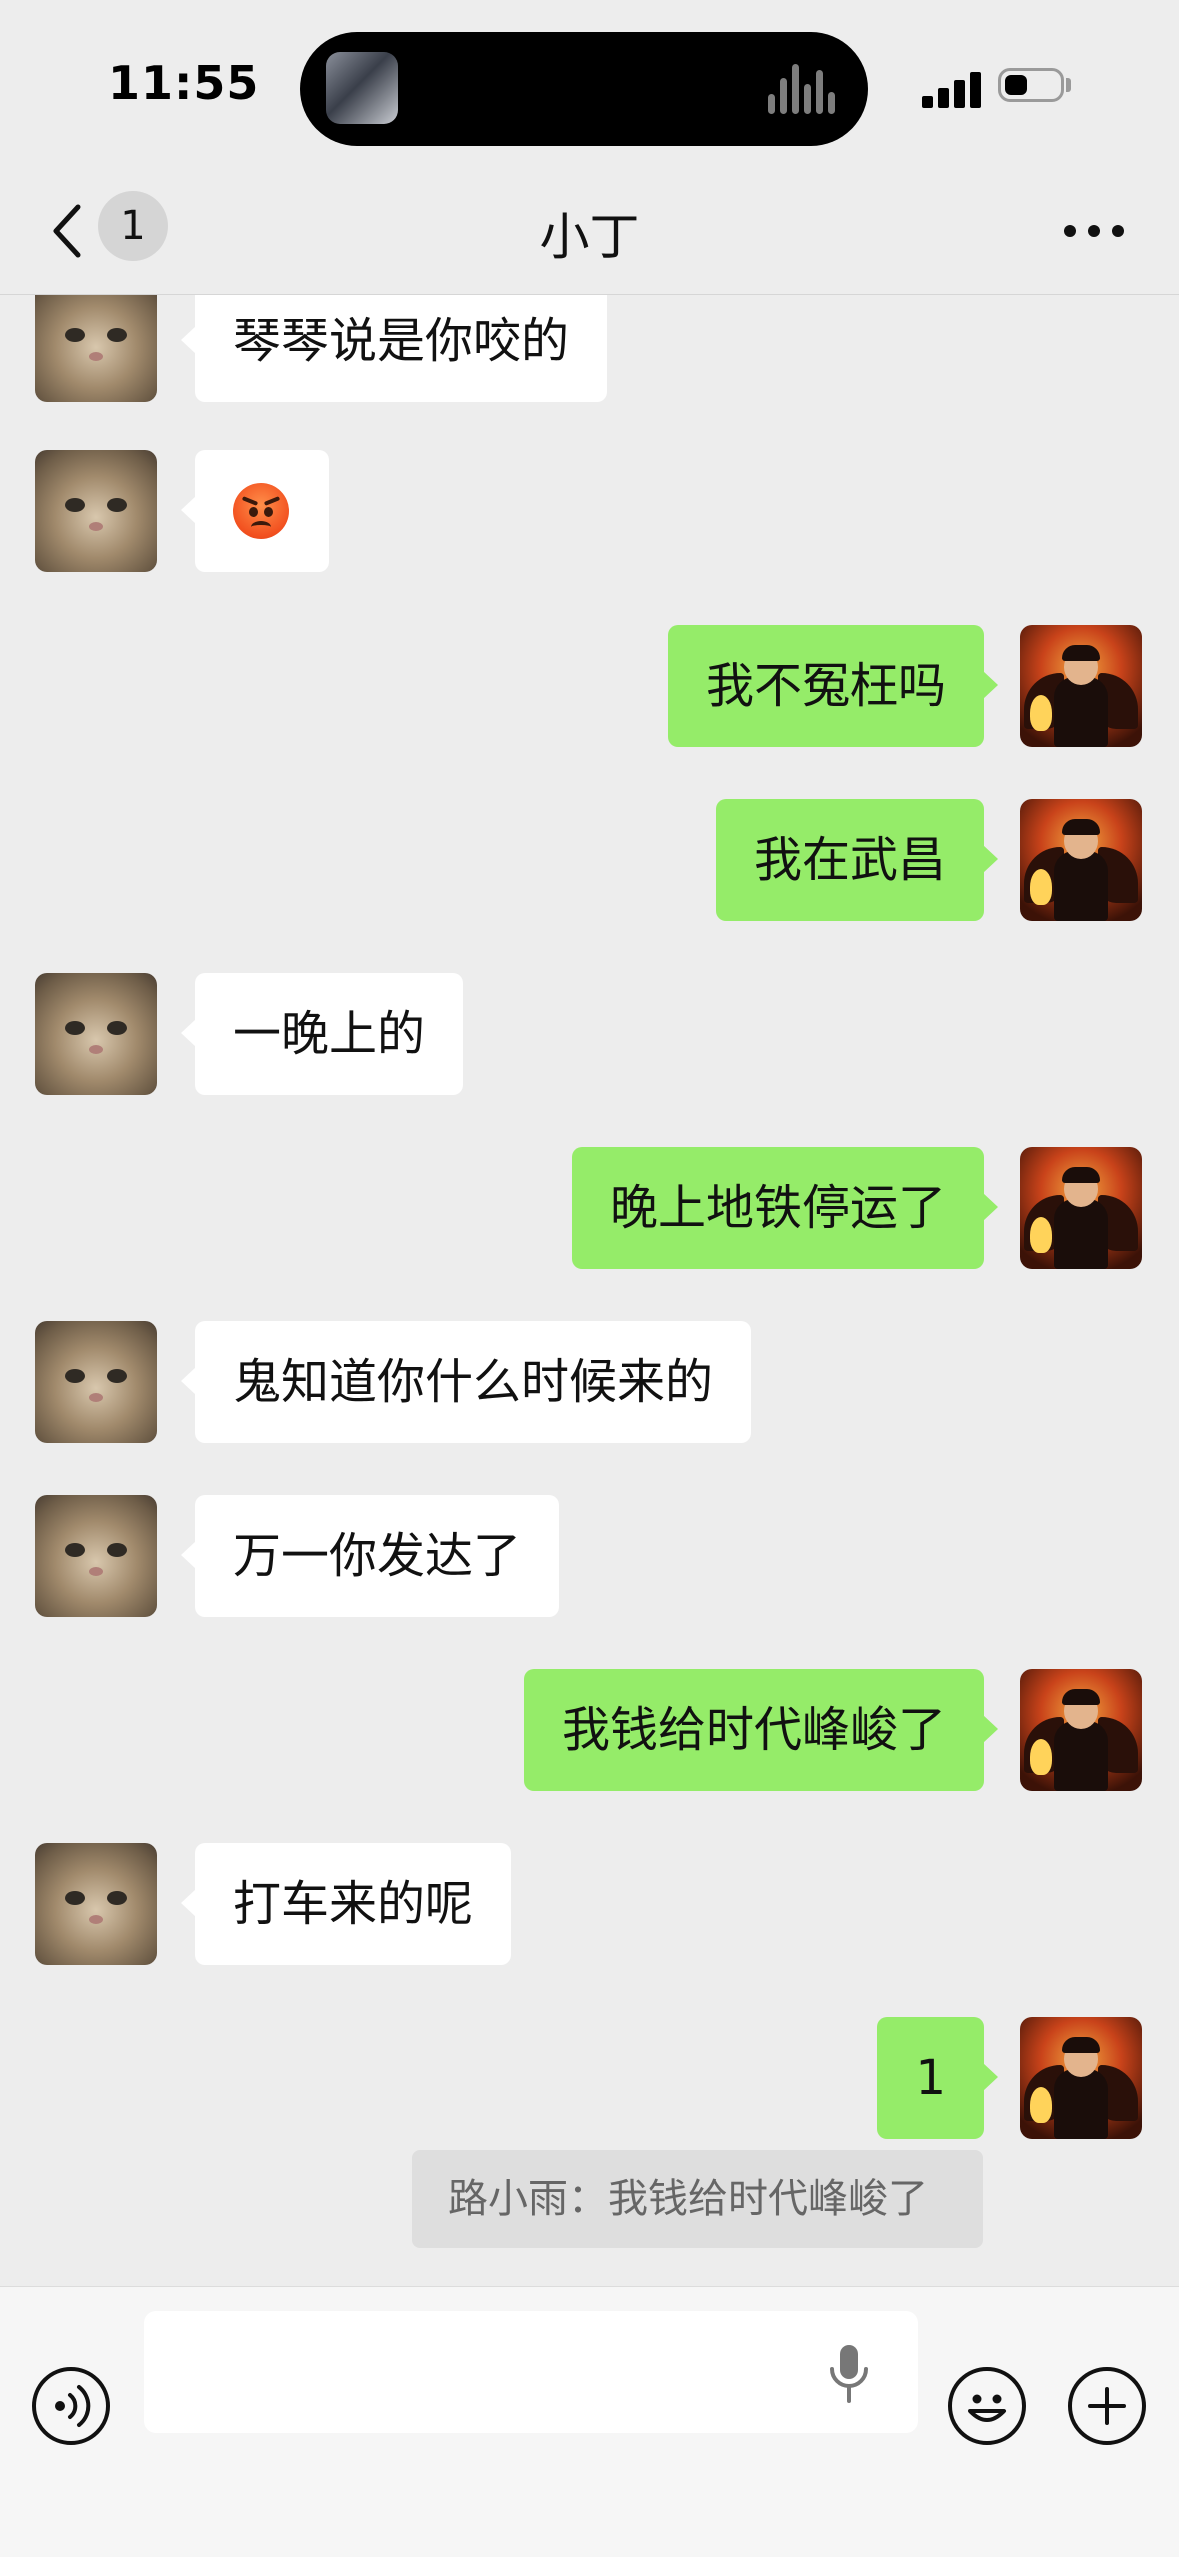 Image resolution: width=1179 pixels, height=2557 pixels. I want to click on quote-text: 我钱给时代峰峻了, so click(768, 2199).